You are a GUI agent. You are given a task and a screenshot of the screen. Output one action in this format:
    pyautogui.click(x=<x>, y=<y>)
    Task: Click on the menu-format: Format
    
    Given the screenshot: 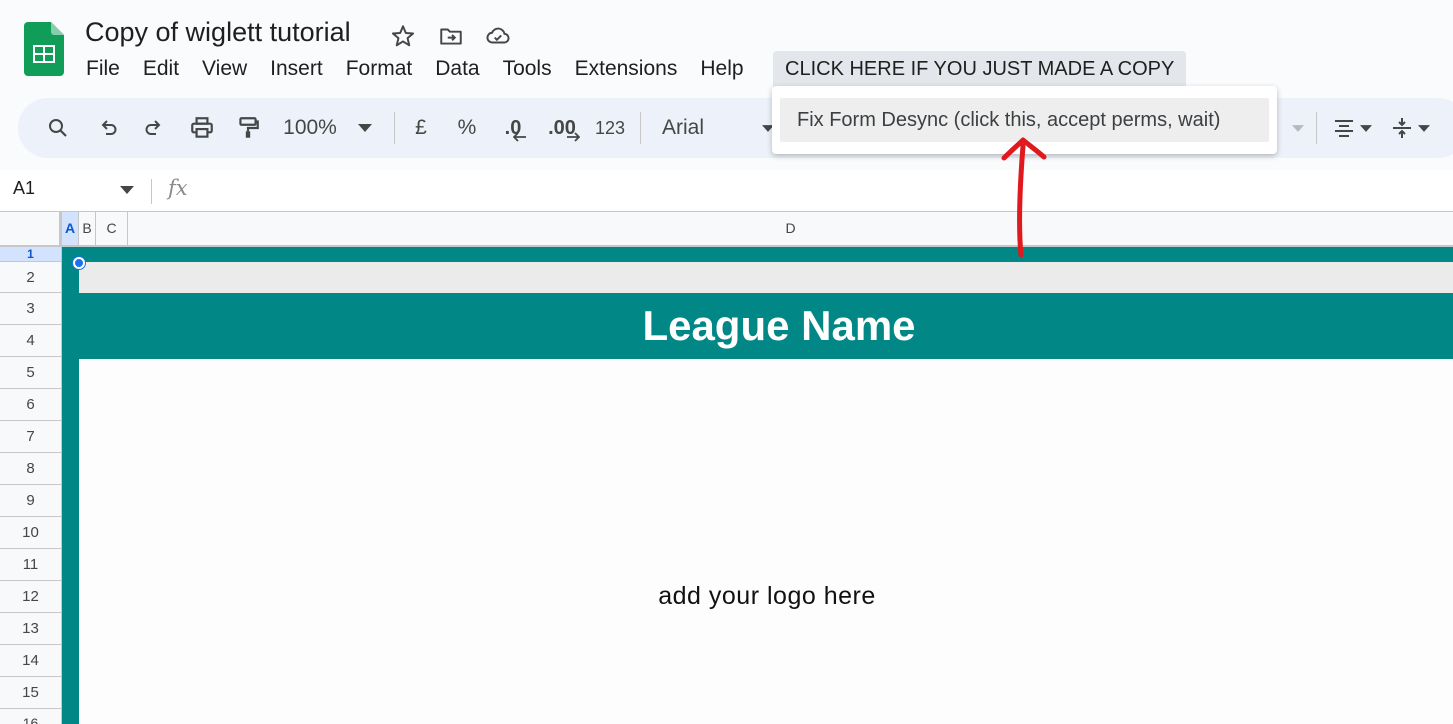 What is the action you would take?
    pyautogui.click(x=379, y=69)
    